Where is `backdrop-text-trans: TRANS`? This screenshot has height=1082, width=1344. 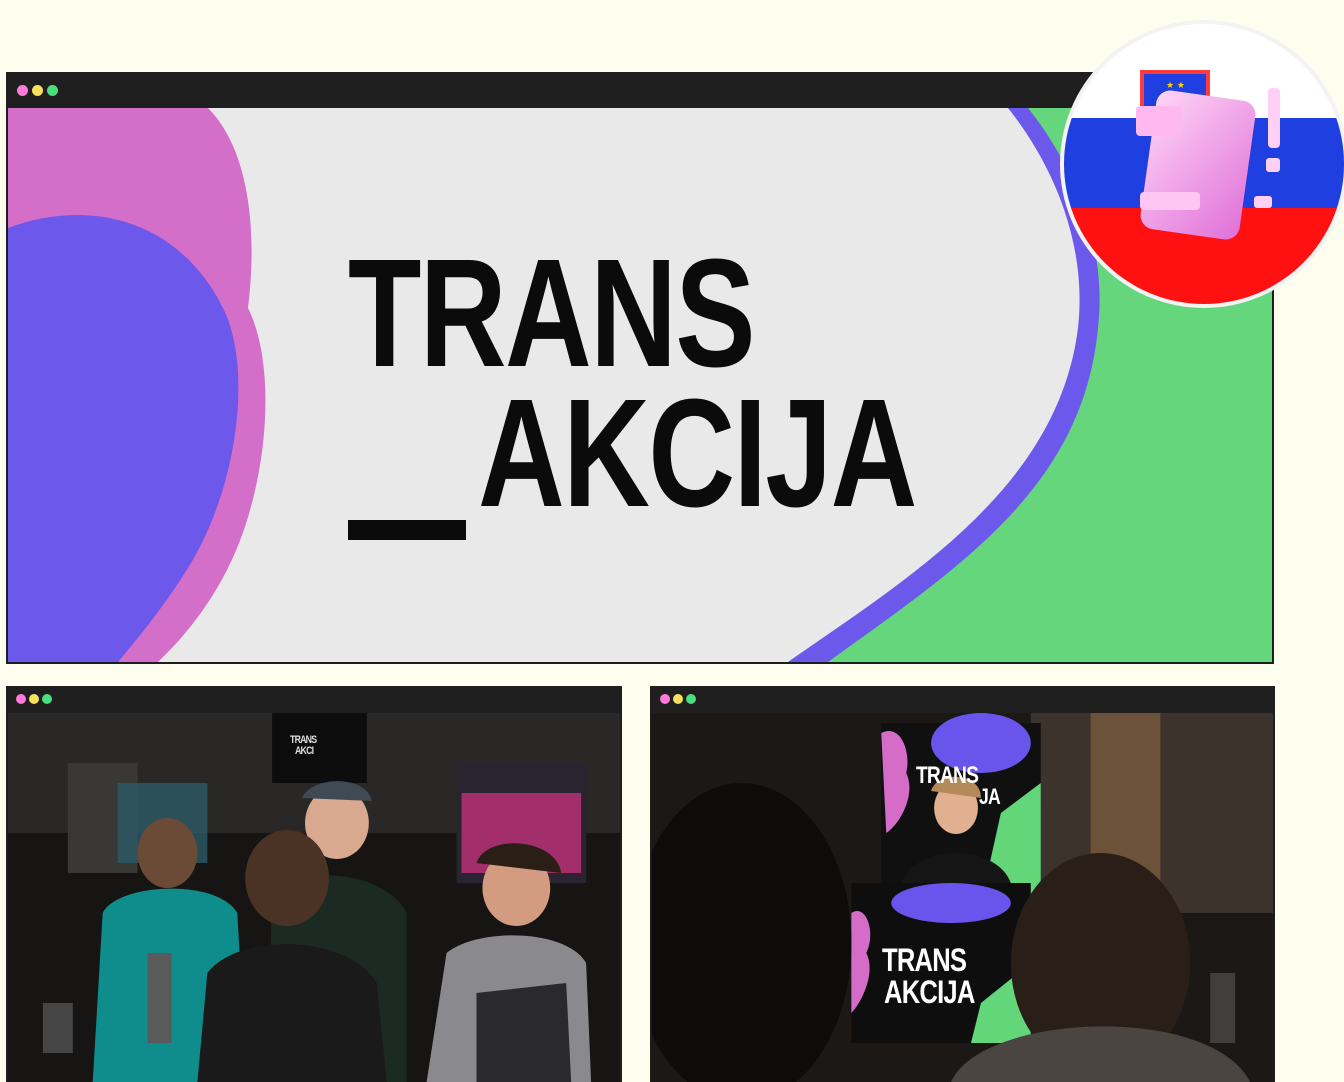 backdrop-text-trans: TRANS is located at coordinates (947, 775).